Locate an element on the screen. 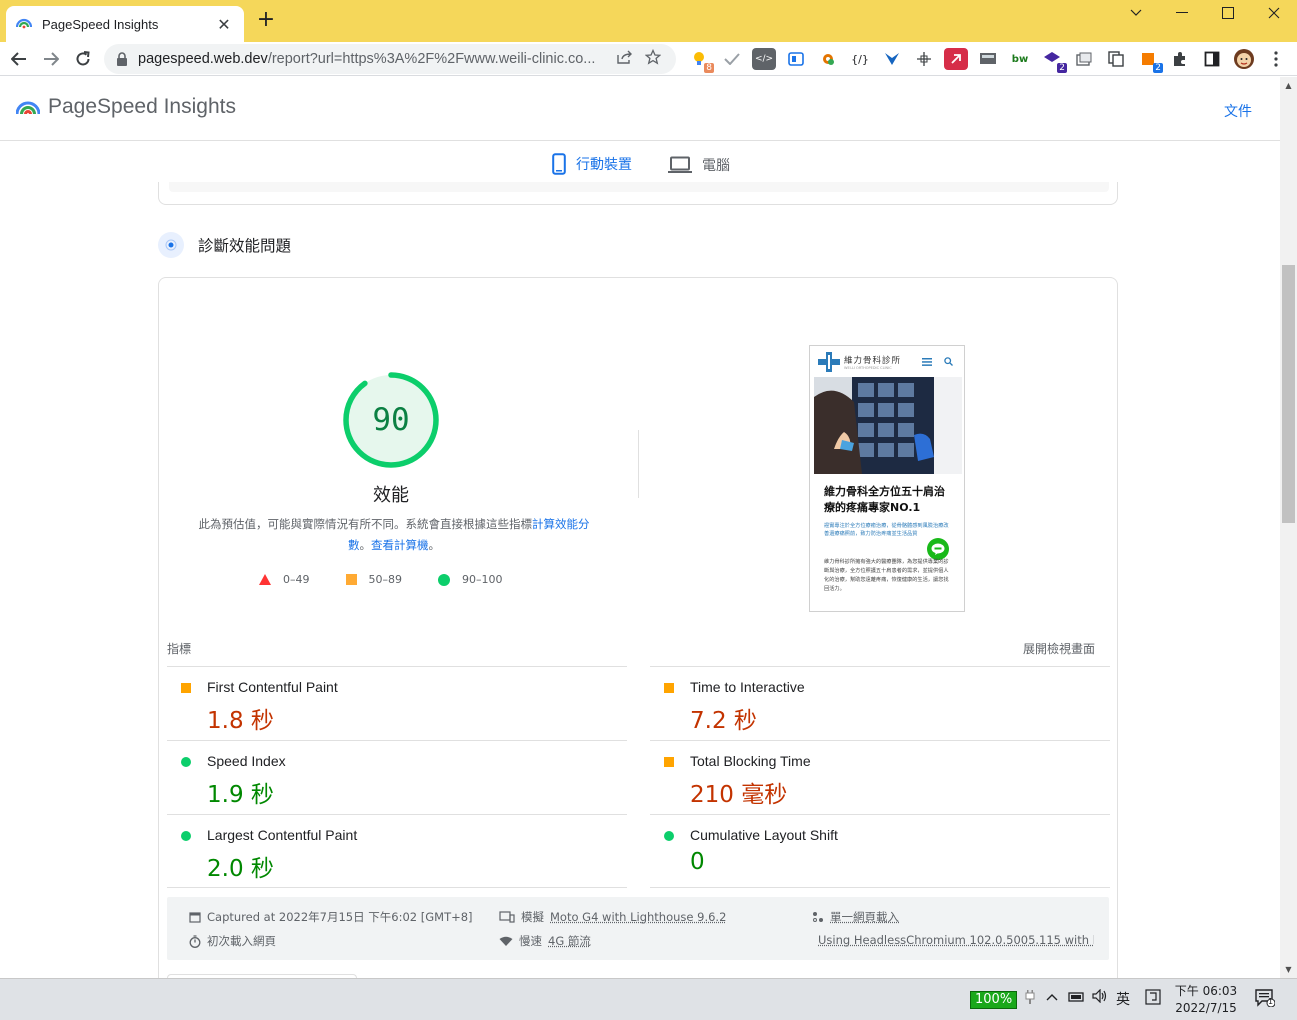  hamburger-icon is located at coordinates (927, 362).